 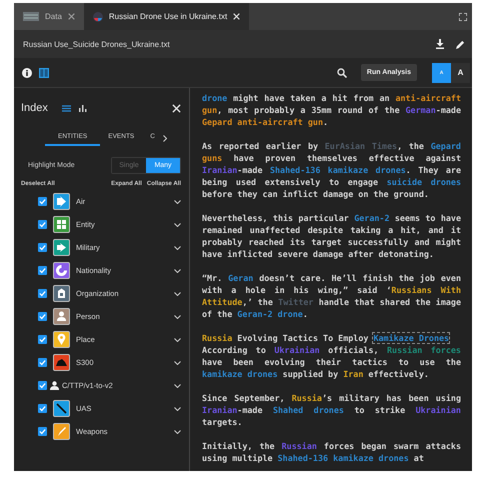 What do you see at coordinates (331, 296) in the screenshot?
I see `paragraph: “Mr. Geran doesn’t care. He’ll finish the job even with a hole in his wing,” said ‘Russians With Attitude,’ the Twitter handle that shared the image of the Geran-2 drone.` at bounding box center [331, 296].